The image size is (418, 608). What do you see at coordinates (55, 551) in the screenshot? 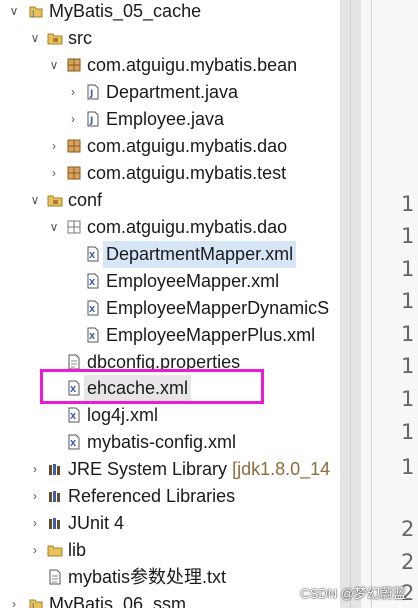
I see `folder-icon` at bounding box center [55, 551].